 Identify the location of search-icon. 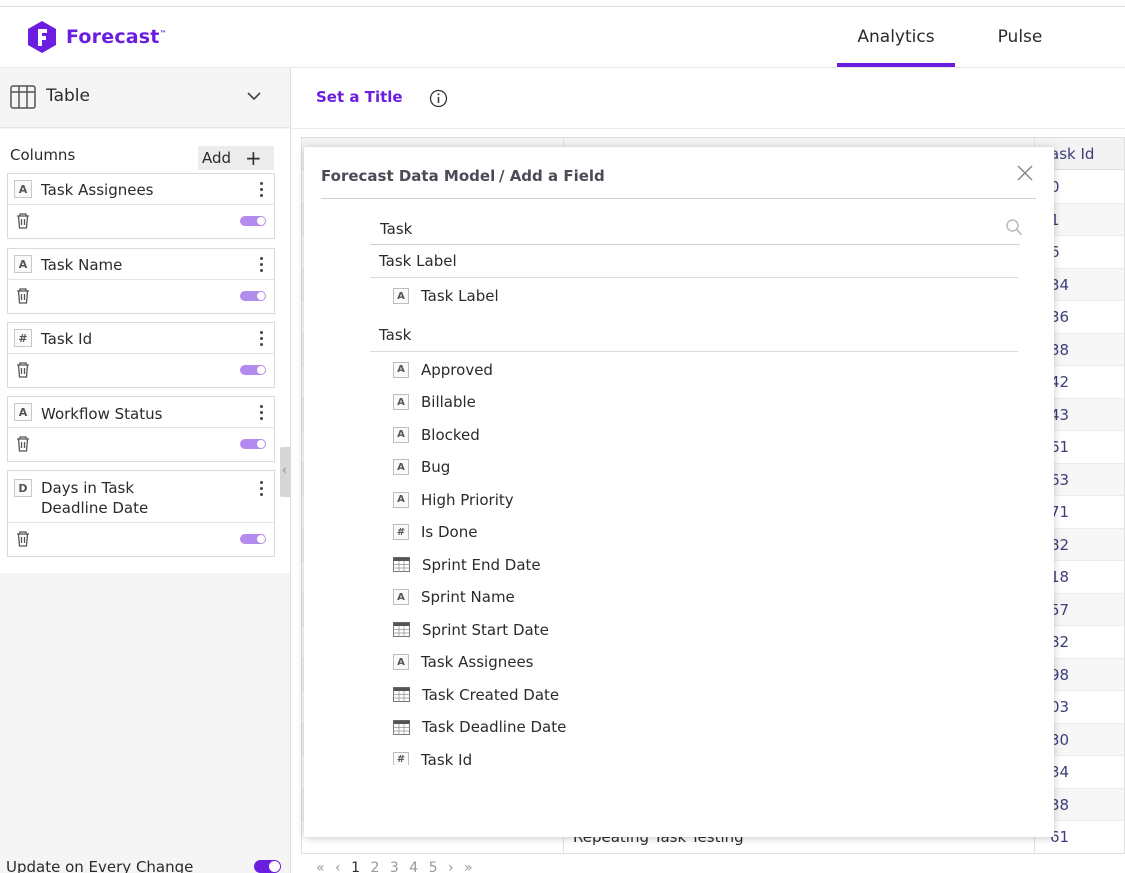
(1014, 227).